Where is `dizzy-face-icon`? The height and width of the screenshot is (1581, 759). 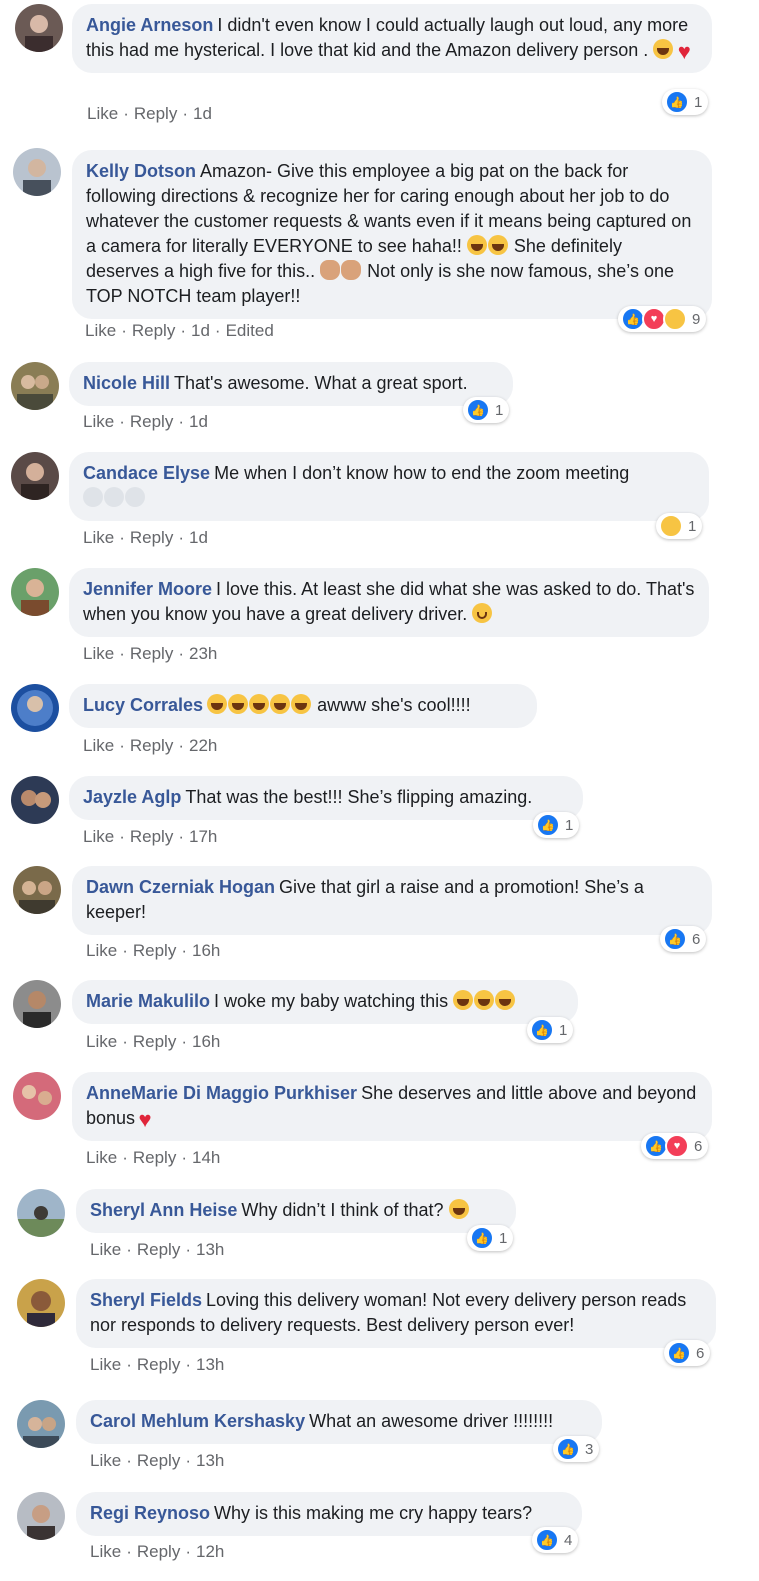
dizzy-face-icon is located at coordinates (114, 497).